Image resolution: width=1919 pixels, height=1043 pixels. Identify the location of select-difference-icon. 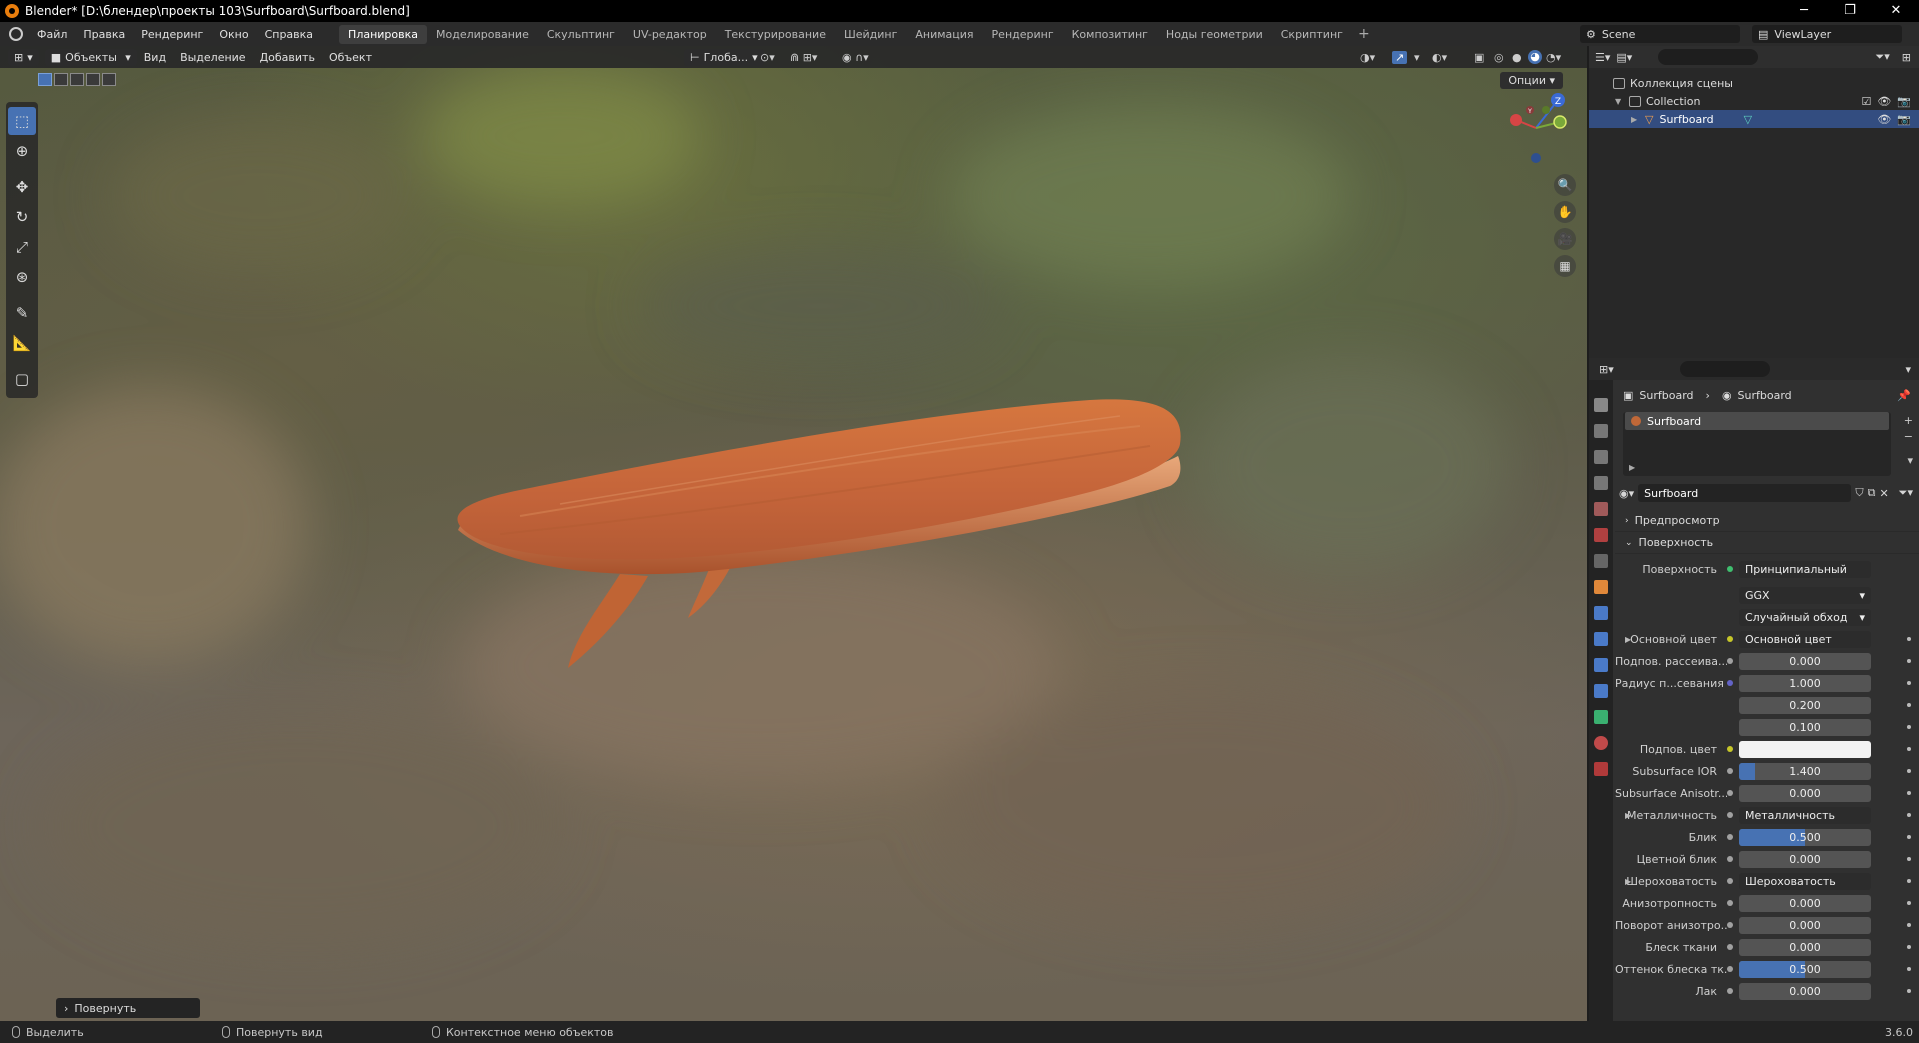
(93, 79).